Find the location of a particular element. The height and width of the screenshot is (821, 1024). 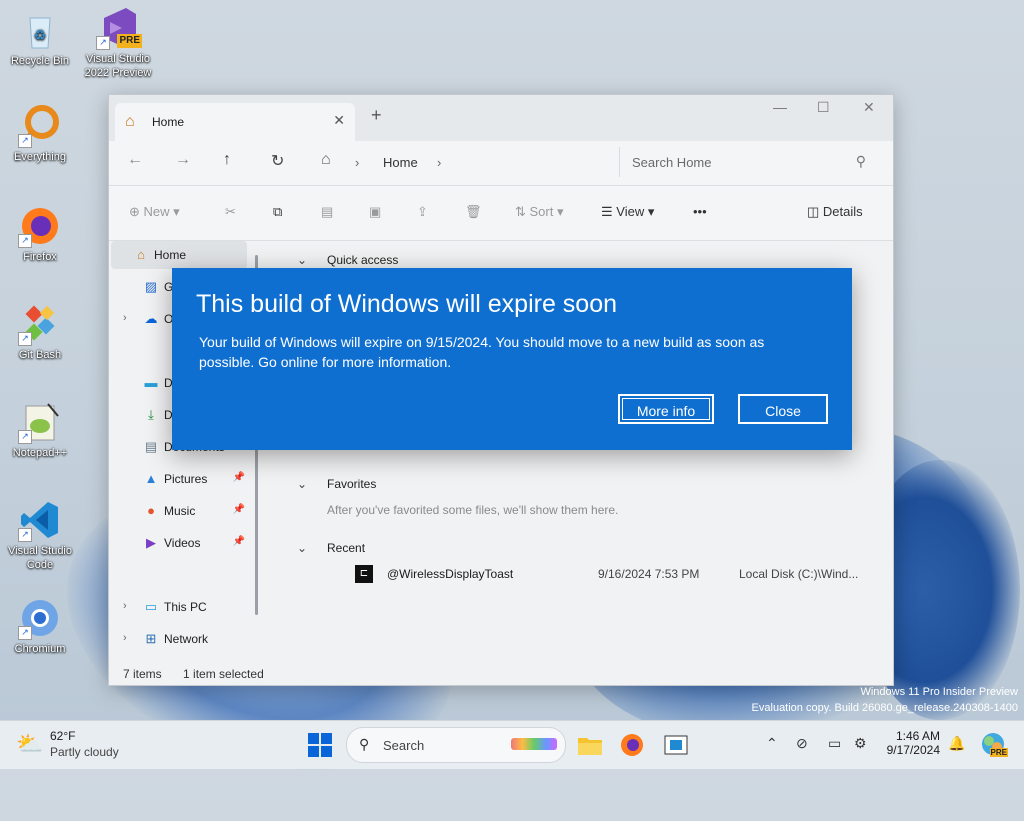

desktop-icon-label: Visual Studio Code is located at coordinates (39, 558).